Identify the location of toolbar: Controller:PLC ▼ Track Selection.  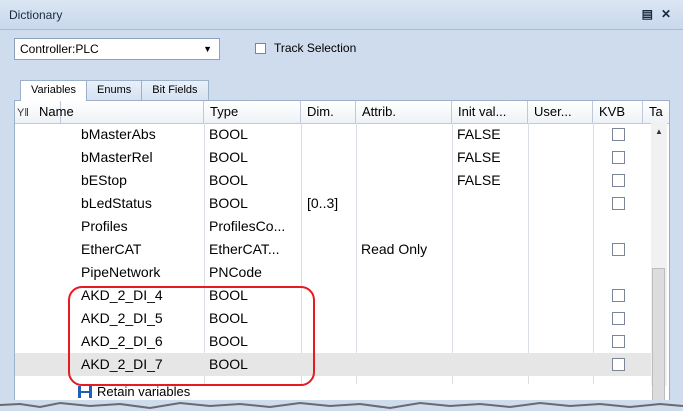
(341, 50).